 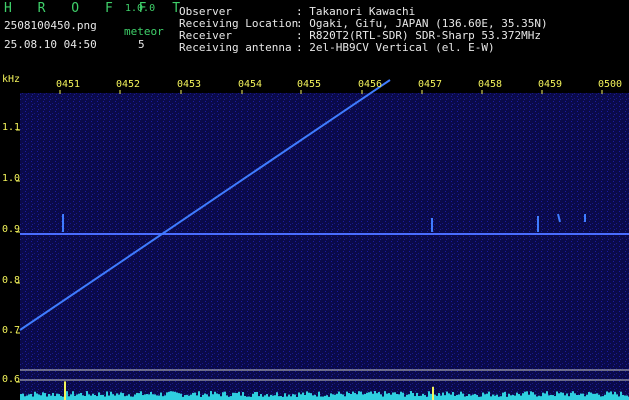 I want to click on y-tick-label: 1.0, so click(x=11, y=178).